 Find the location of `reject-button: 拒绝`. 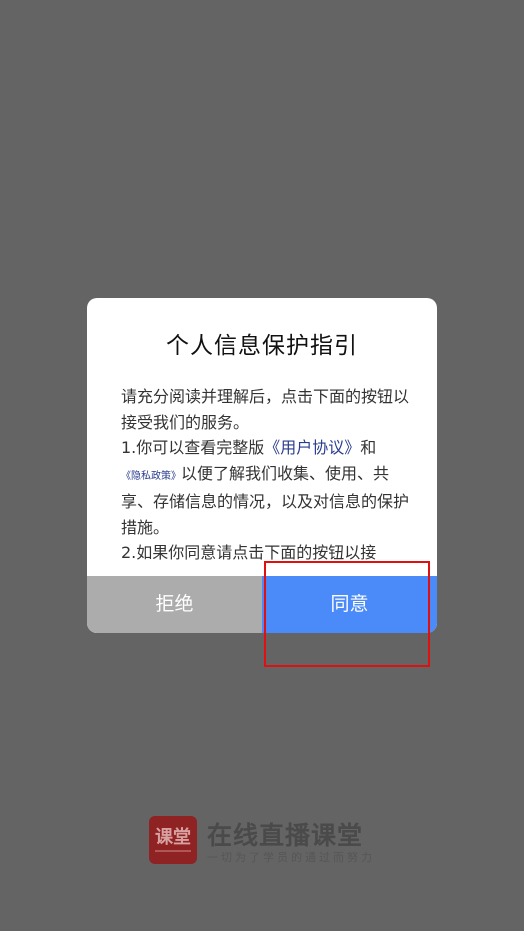

reject-button: 拒绝 is located at coordinates (174, 604).